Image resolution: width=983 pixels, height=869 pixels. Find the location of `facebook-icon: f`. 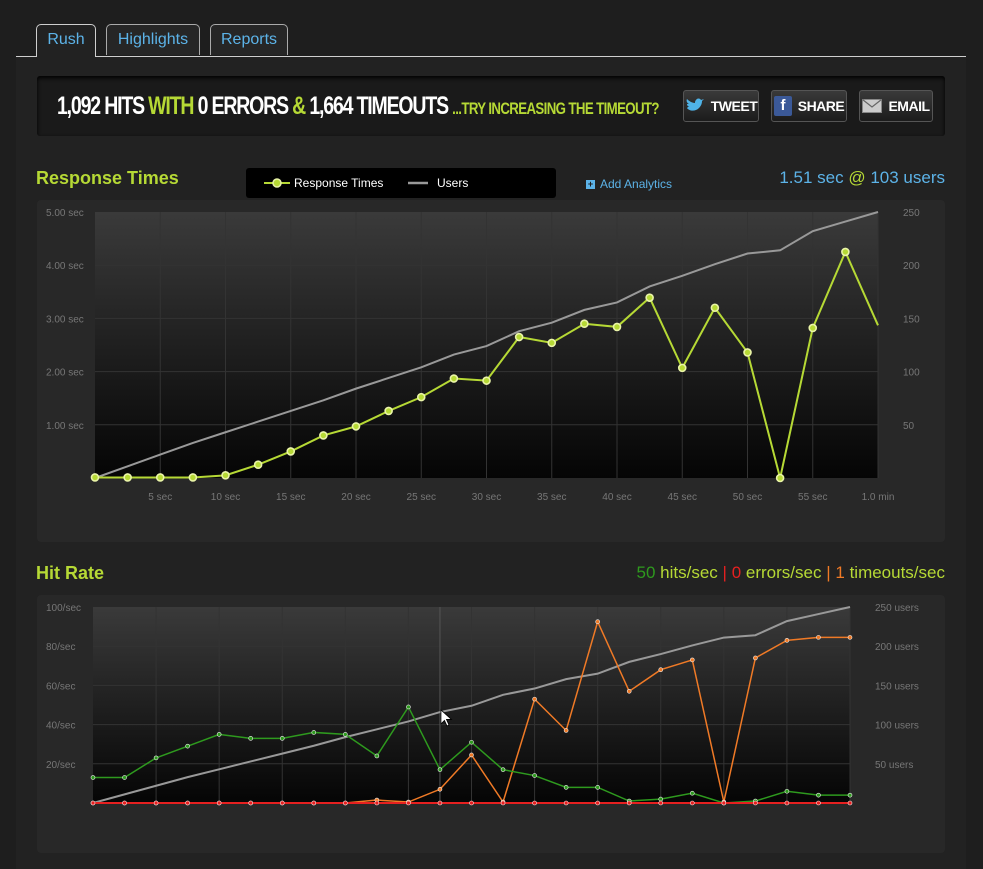

facebook-icon: f is located at coordinates (782, 106).